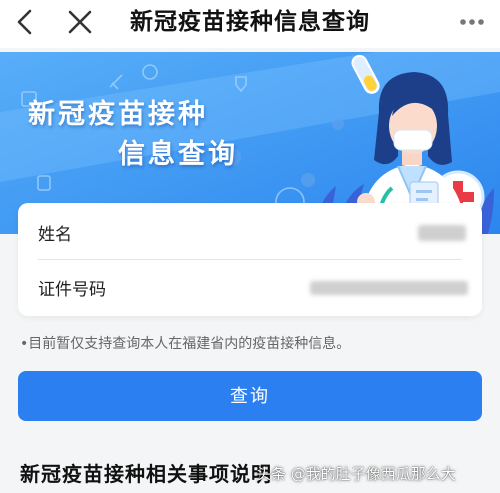 This screenshot has height=493, width=500. I want to click on chevron-left-icon, so click(26, 22).